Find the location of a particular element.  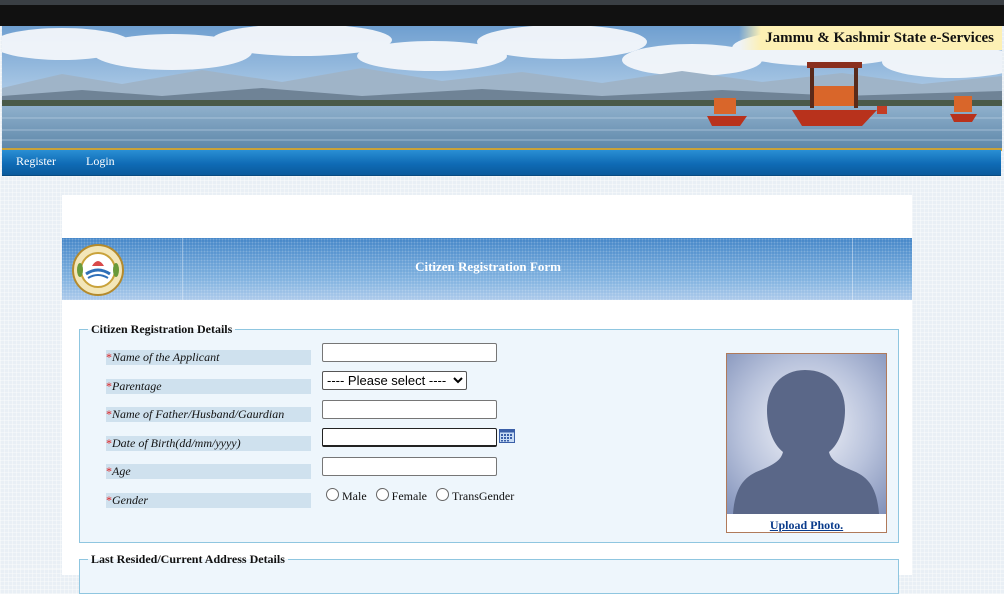

radio-female is located at coordinates (382, 494).